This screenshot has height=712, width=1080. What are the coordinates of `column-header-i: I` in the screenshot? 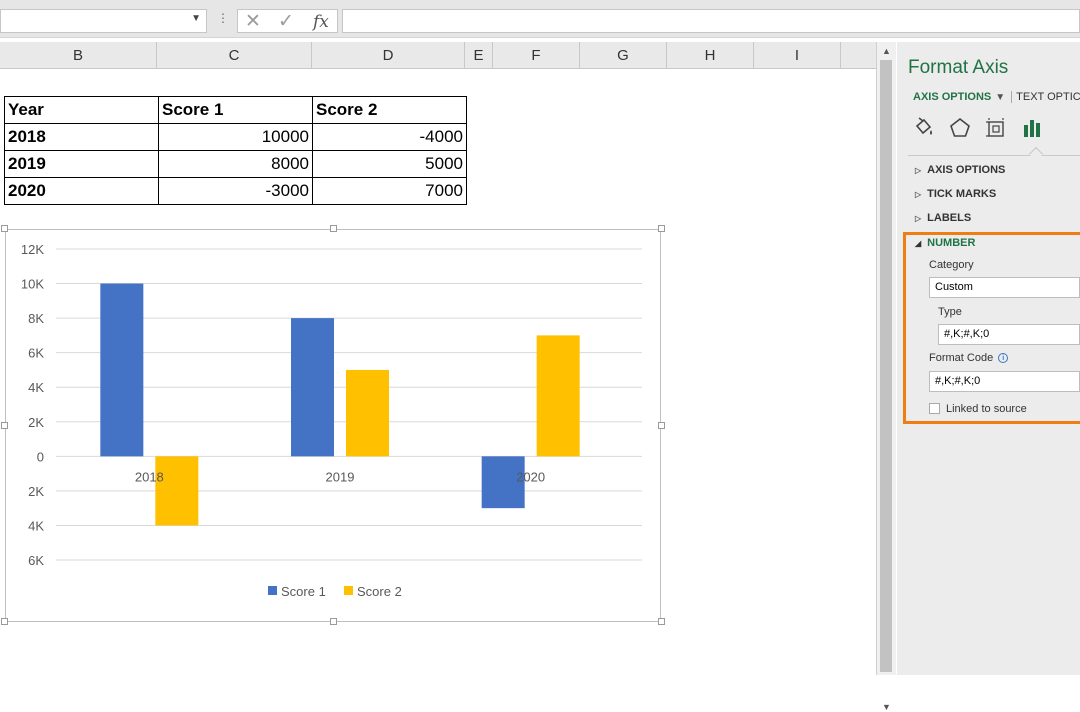 It's located at (797, 55).